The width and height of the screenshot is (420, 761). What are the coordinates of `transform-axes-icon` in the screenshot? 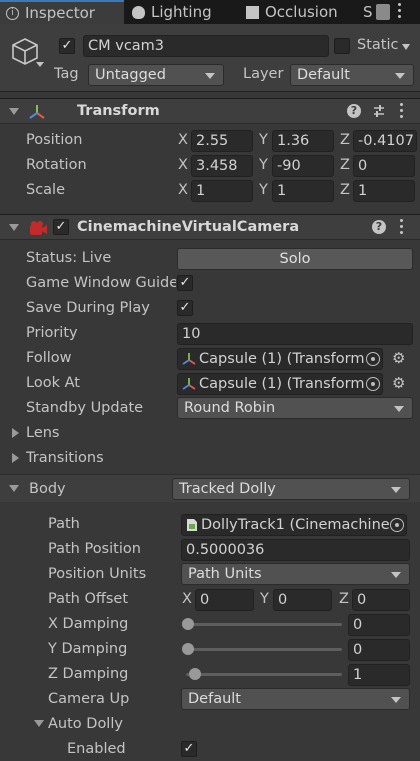 It's located at (37, 112).